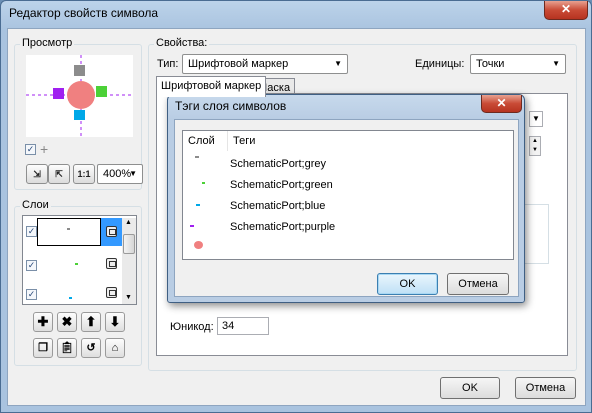 The width and height of the screenshot is (592, 413). I want to click on tag-swatch-purple, so click(192, 226).